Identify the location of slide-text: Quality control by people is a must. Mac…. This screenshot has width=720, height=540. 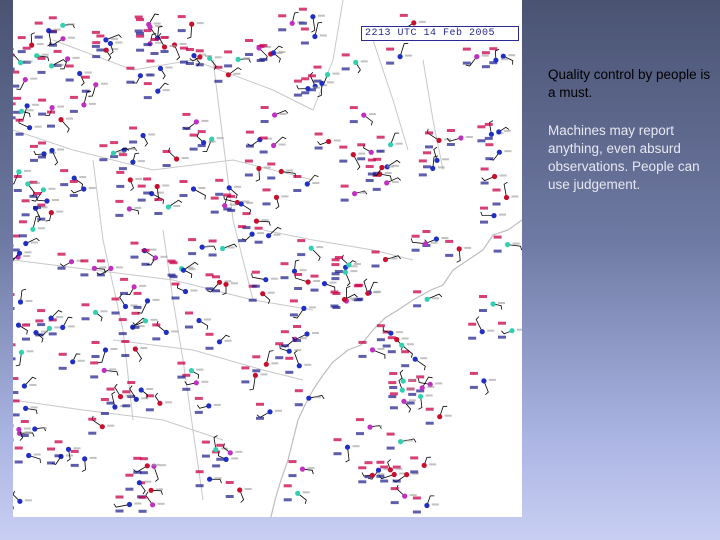
(630, 130).